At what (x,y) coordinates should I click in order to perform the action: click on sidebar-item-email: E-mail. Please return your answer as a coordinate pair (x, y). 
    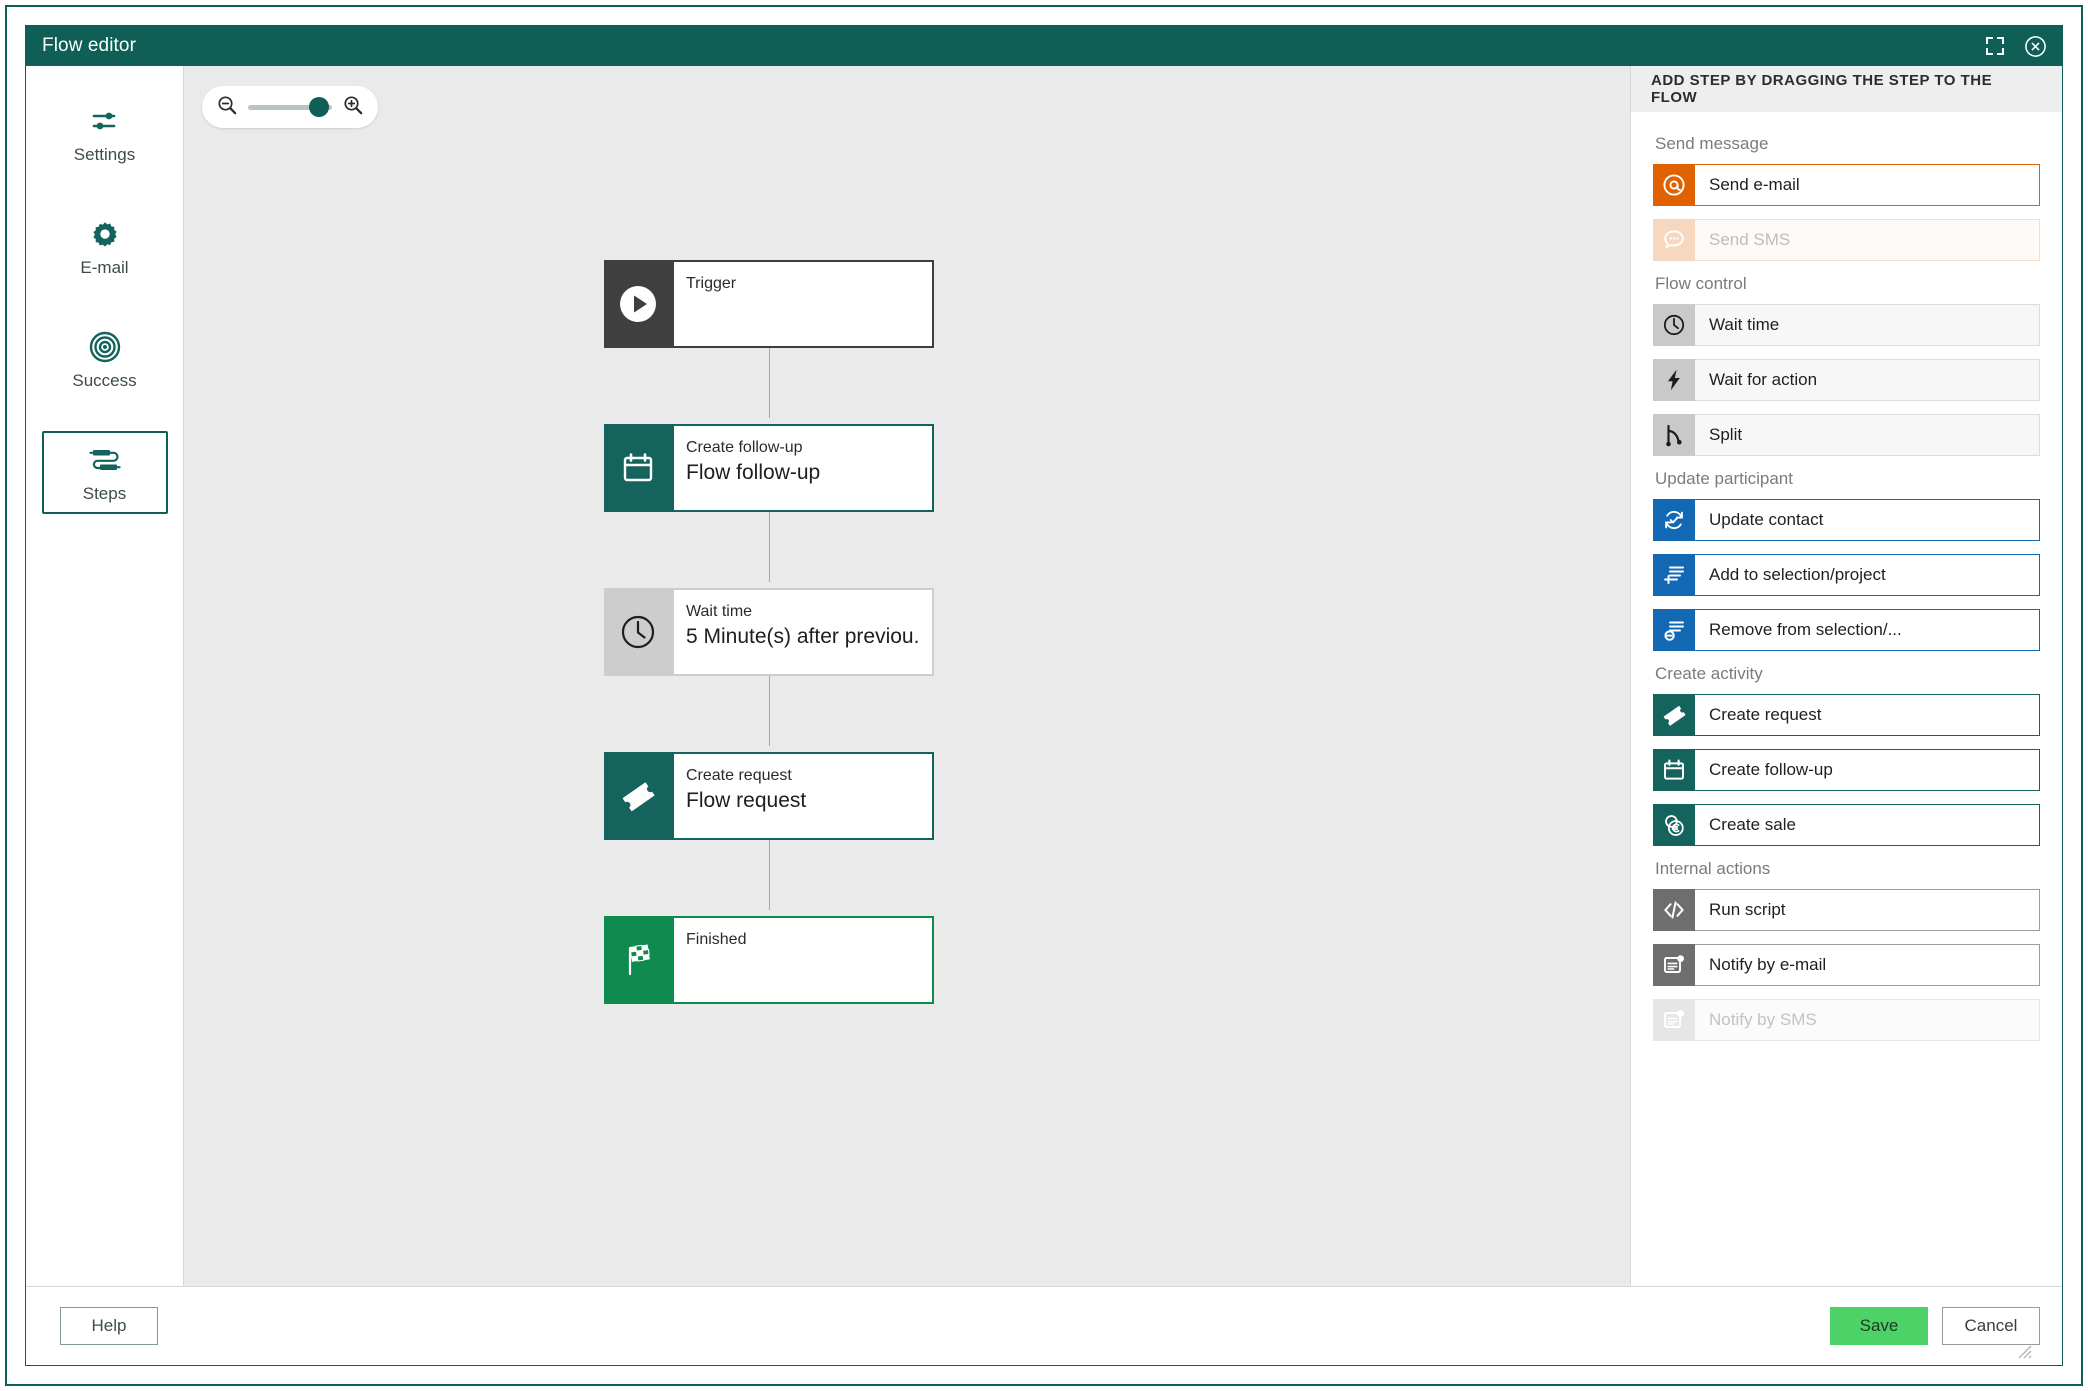
    Looking at the image, I should click on (105, 246).